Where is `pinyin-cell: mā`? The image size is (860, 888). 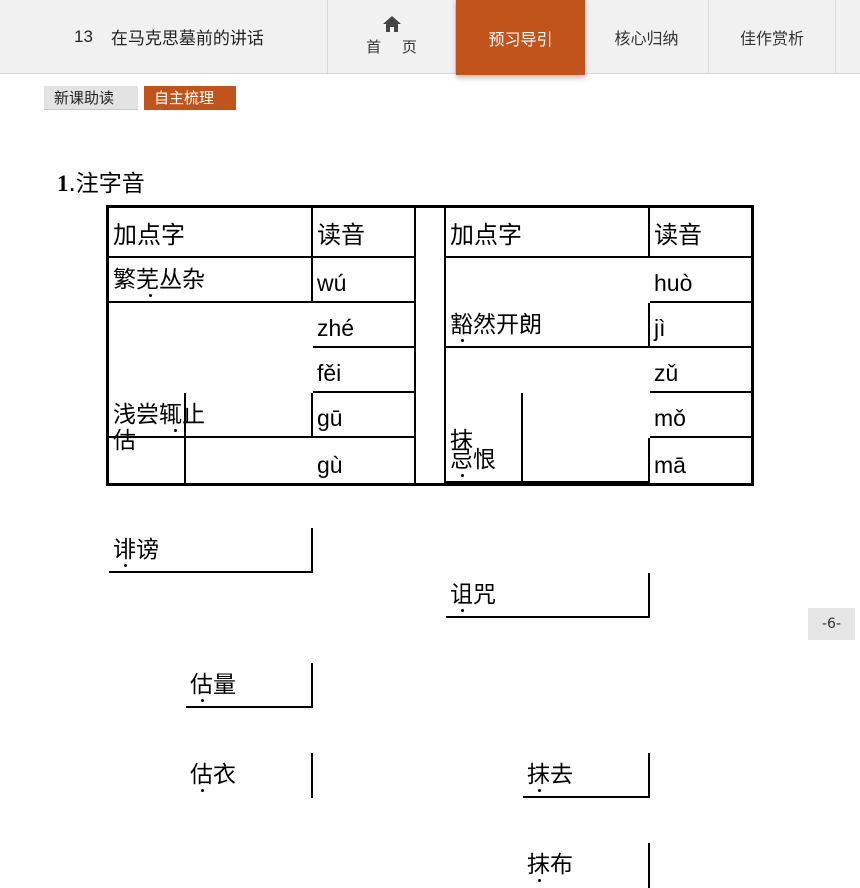
pinyin-cell: mā is located at coordinates (670, 465).